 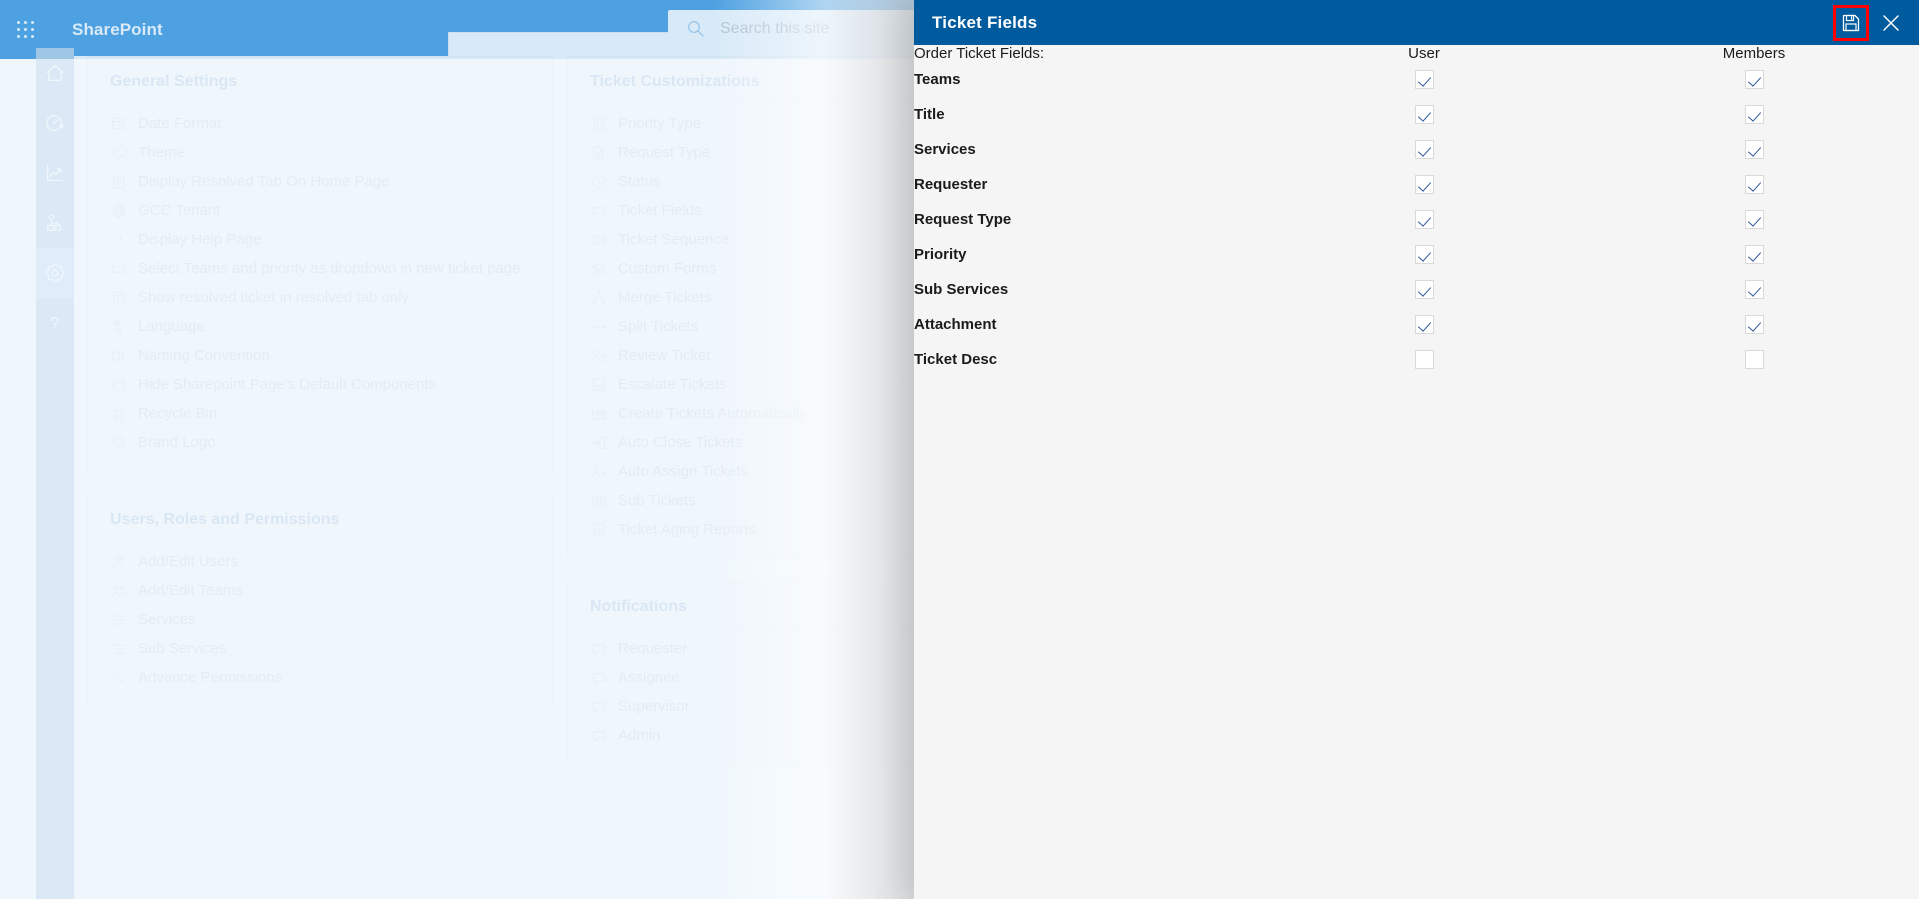 I want to click on table-row: Ticket Desc, so click(x=1416, y=359).